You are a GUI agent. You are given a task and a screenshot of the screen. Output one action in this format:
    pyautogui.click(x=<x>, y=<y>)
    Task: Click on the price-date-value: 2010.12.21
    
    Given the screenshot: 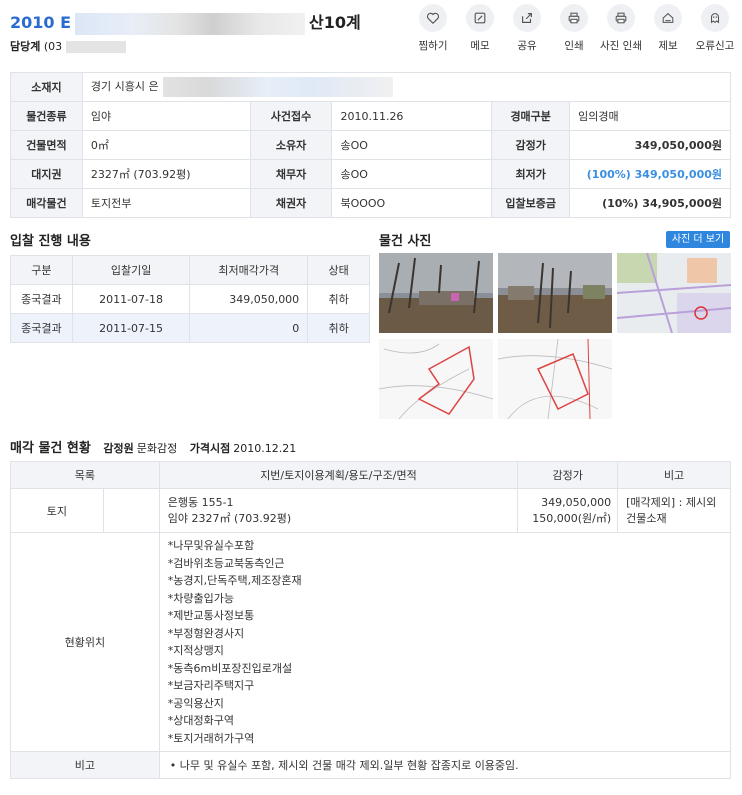 What is the action you would take?
    pyautogui.click(x=265, y=448)
    